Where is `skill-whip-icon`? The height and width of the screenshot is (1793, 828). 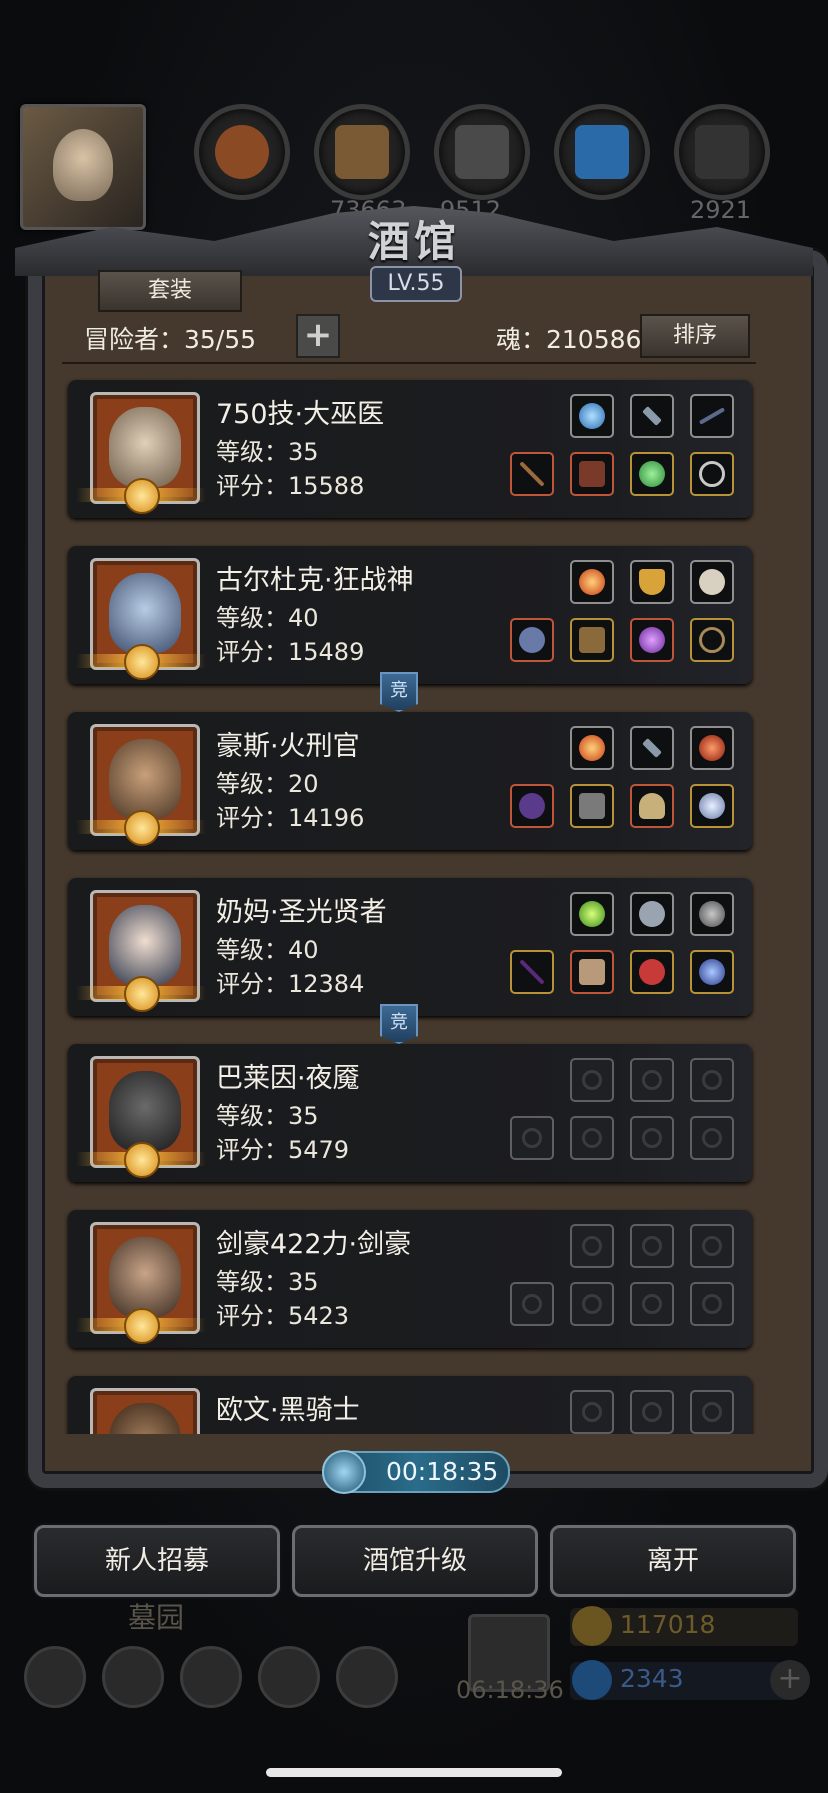 skill-whip-icon is located at coordinates (712, 416).